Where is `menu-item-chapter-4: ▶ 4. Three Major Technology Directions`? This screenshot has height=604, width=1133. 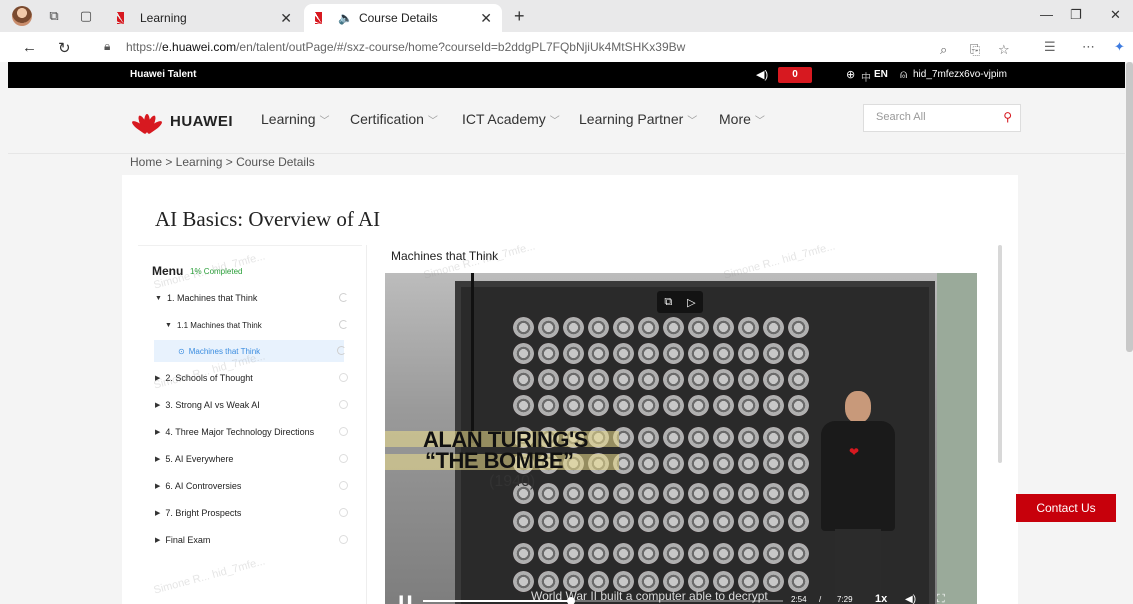 menu-item-chapter-4: ▶ 4. Three Major Technology Directions is located at coordinates (250, 432).